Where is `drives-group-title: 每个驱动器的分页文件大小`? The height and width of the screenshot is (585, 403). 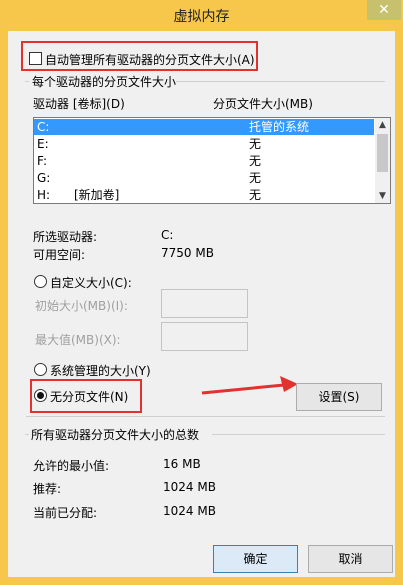
drives-group-title: 每个驱动器的分页文件大小 is located at coordinates (104, 82).